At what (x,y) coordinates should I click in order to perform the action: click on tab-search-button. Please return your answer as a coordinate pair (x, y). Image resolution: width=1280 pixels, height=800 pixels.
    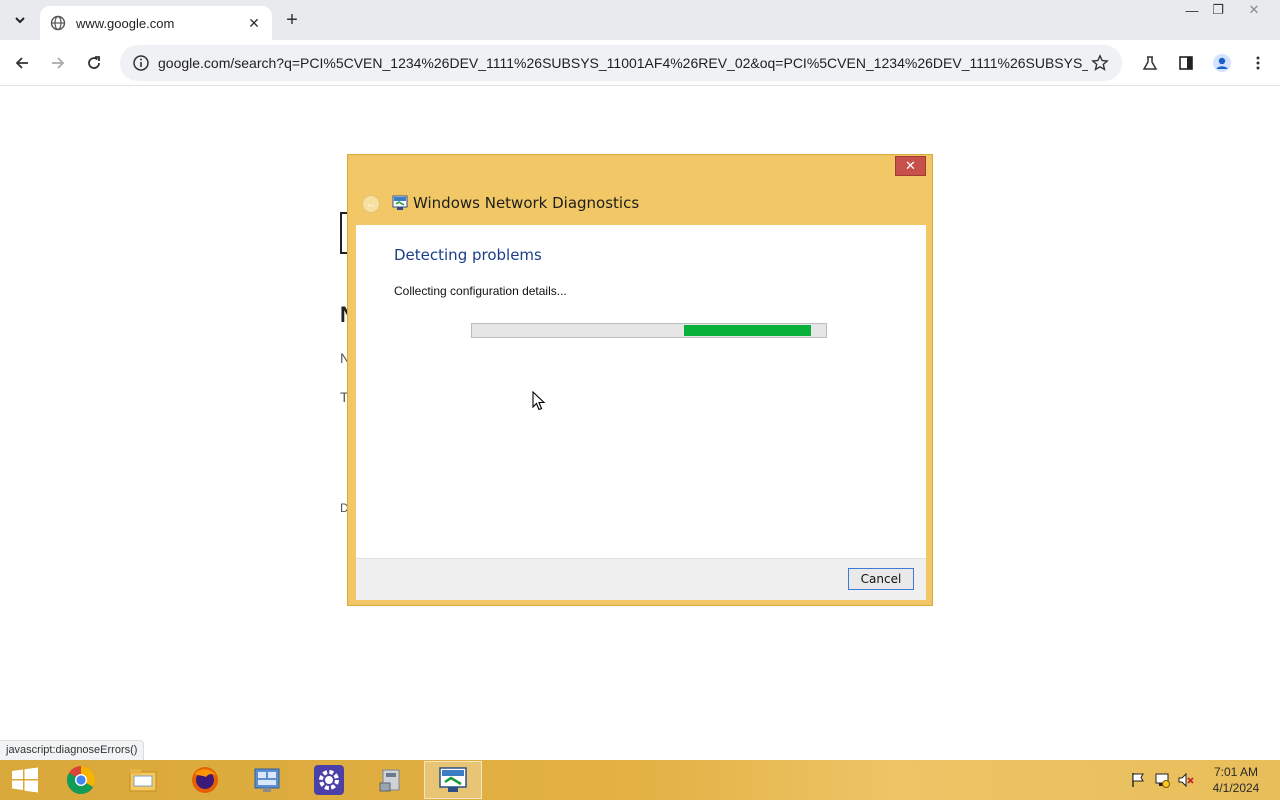
    Looking at the image, I should click on (20, 20).